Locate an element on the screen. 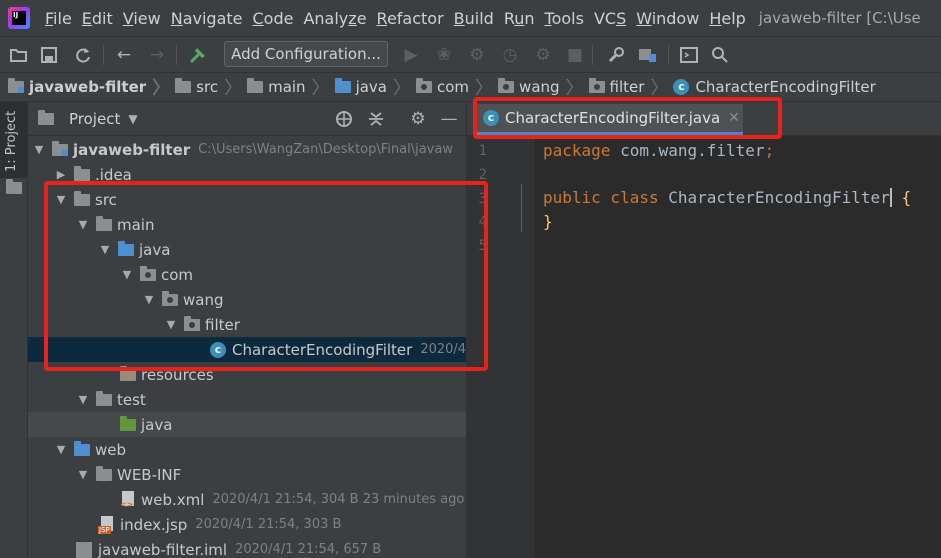 The width and height of the screenshot is (941, 558). project-structure-icon is located at coordinates (648, 55).